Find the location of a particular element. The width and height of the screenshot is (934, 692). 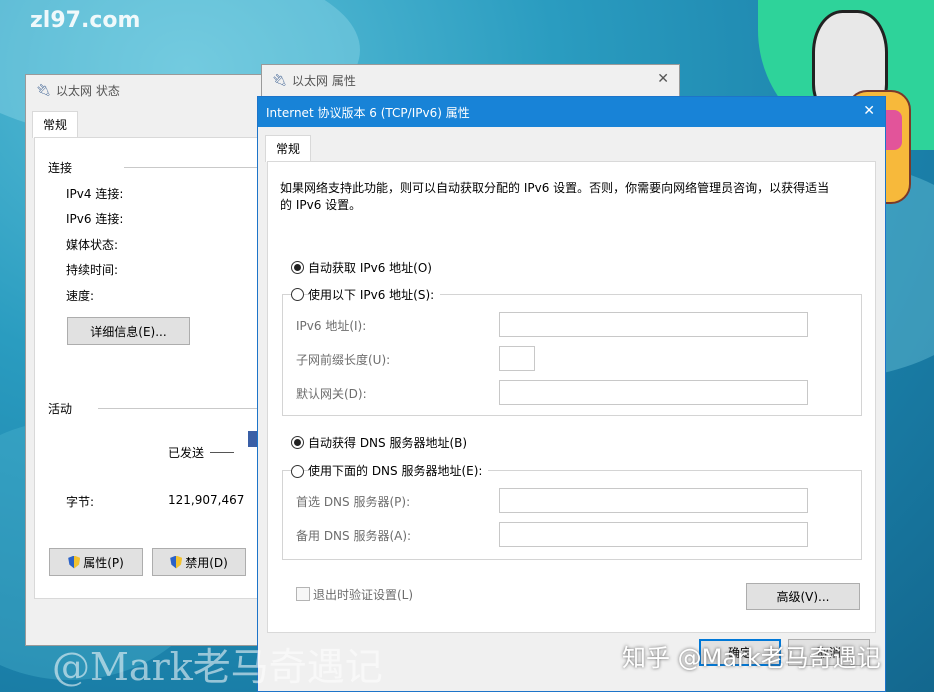

properties-titlebar: 🔌︎ 以太网 属性 is located at coordinates (470, 80).